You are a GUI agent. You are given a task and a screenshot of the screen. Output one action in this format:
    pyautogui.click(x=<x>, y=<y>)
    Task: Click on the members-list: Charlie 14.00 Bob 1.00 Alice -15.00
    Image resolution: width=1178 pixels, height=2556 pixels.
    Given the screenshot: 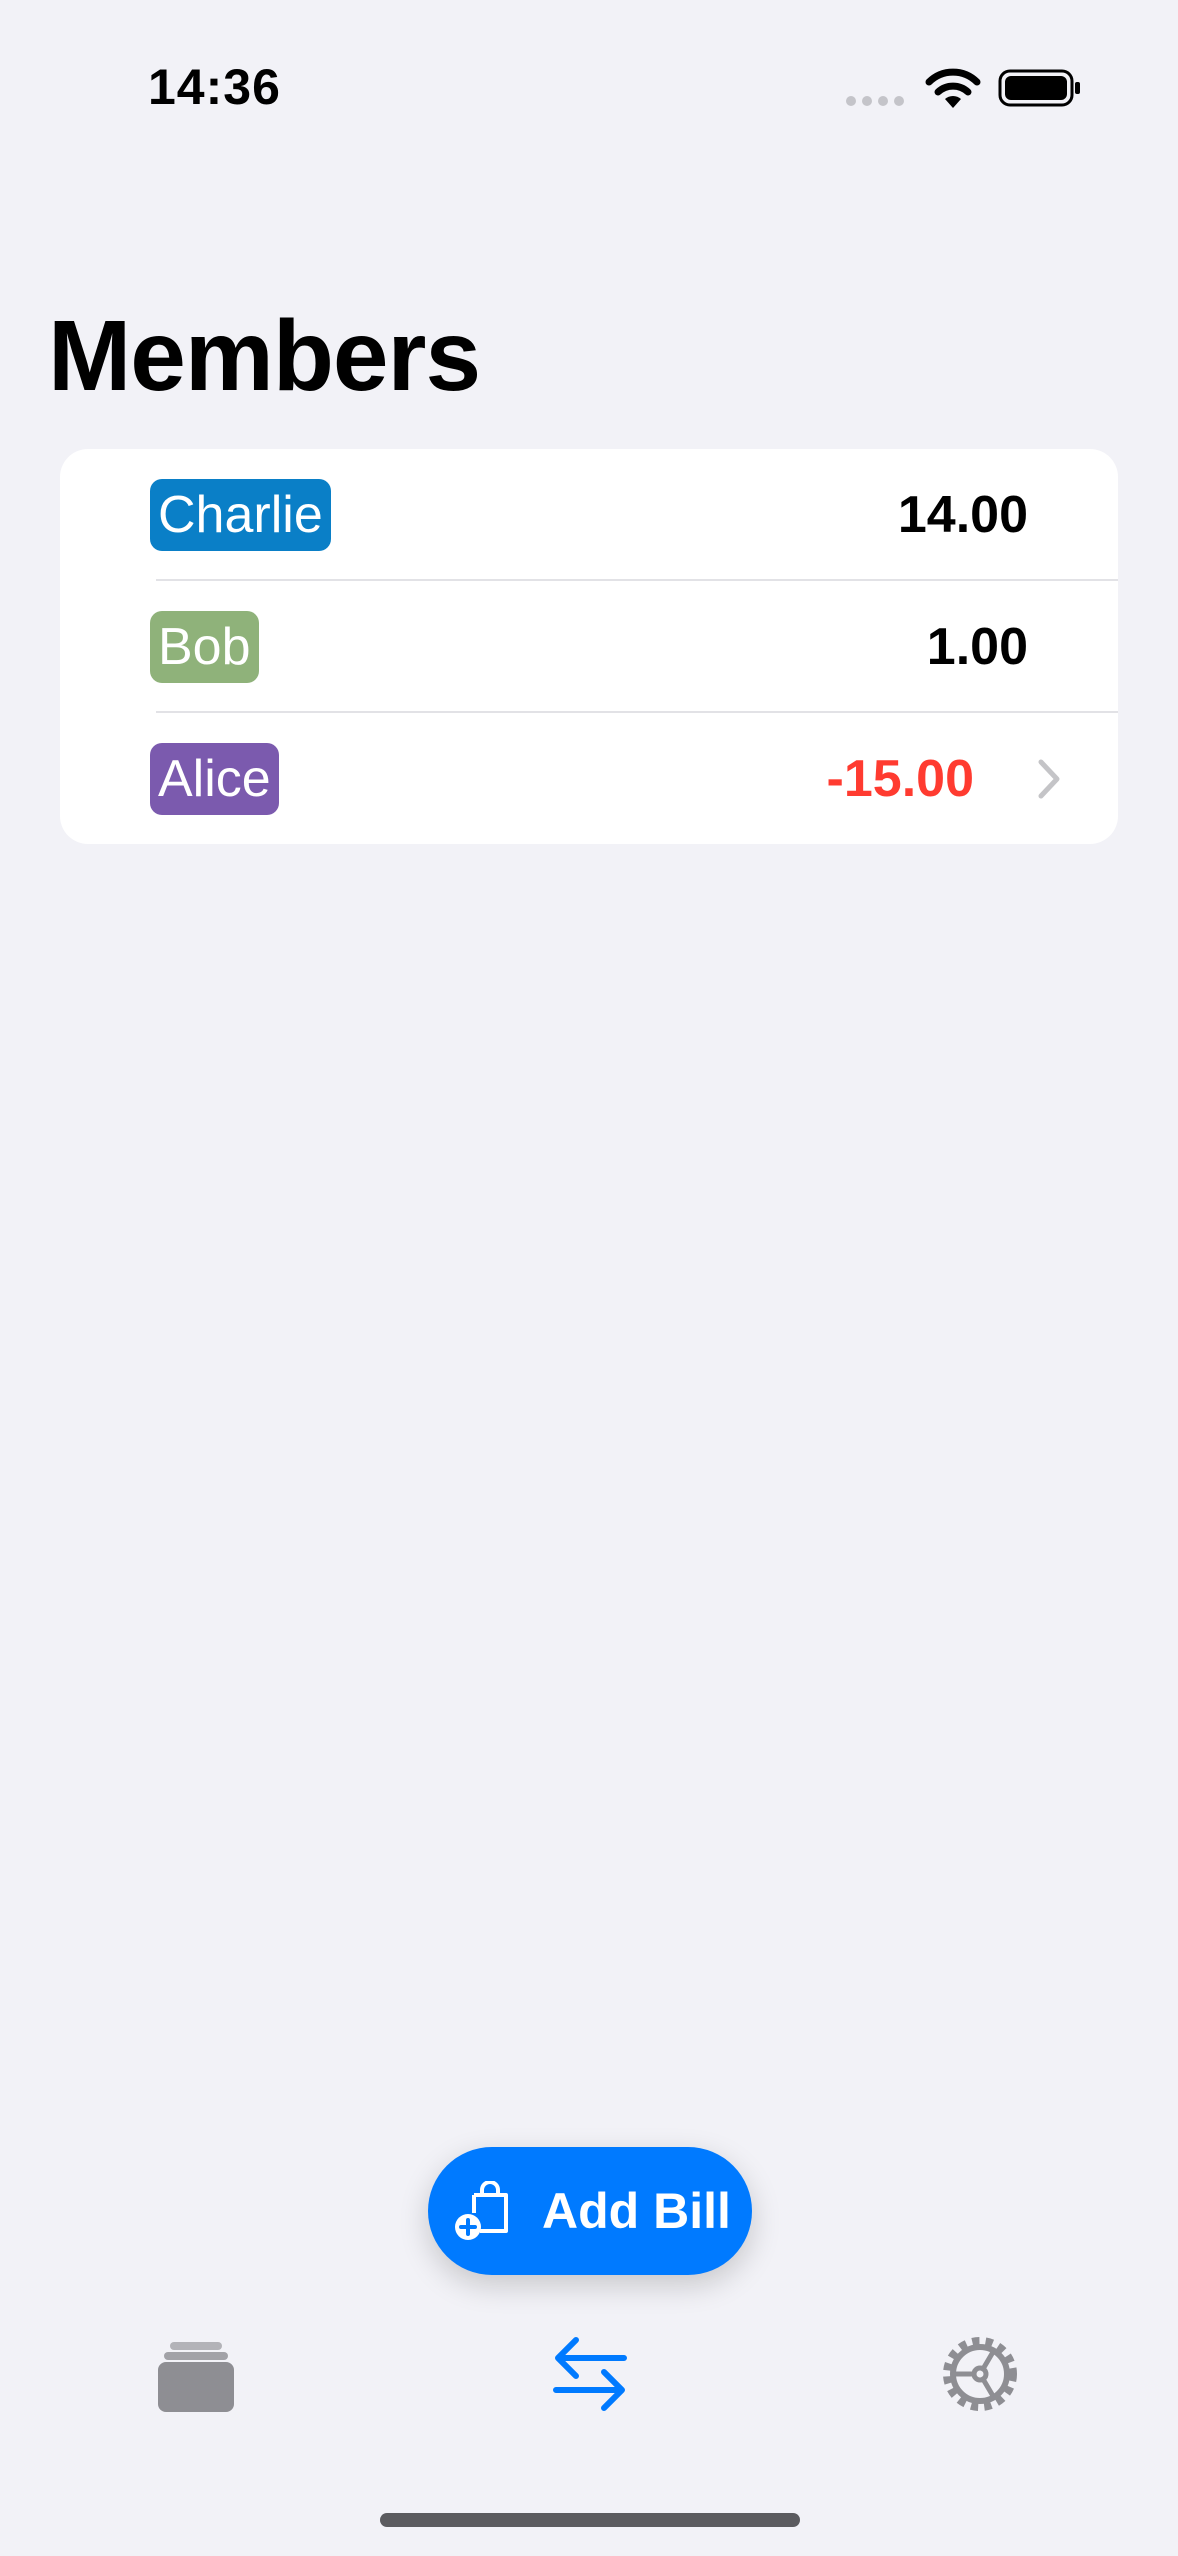 What is the action you would take?
    pyautogui.click(x=589, y=646)
    